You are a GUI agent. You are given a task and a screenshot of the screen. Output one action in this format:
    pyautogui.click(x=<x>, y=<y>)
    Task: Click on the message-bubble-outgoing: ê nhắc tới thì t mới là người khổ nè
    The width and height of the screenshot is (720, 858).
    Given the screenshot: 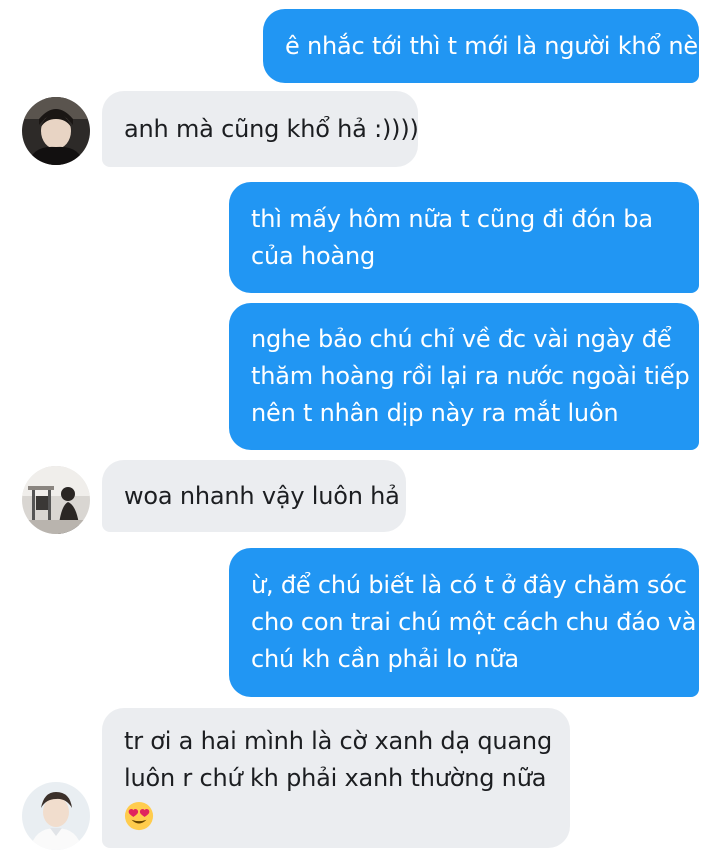 What is the action you would take?
    pyautogui.click(x=481, y=46)
    